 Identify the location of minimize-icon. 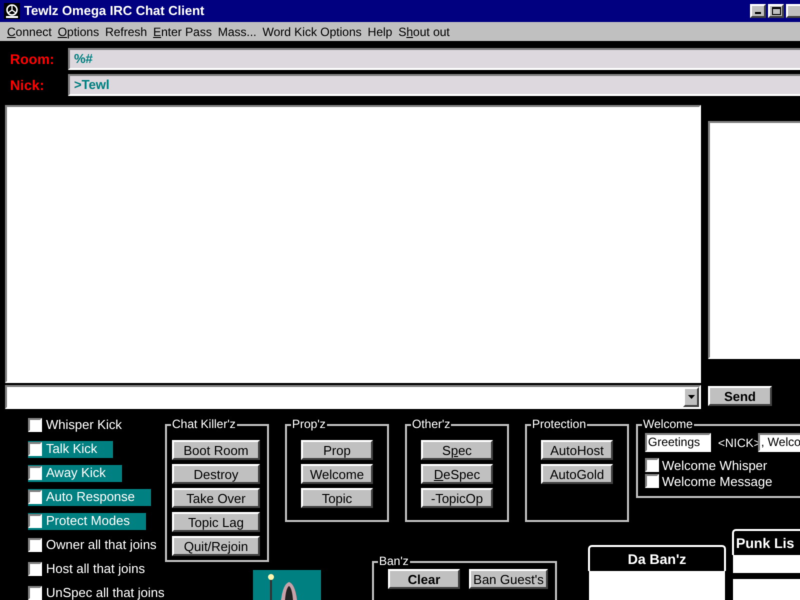
(758, 13).